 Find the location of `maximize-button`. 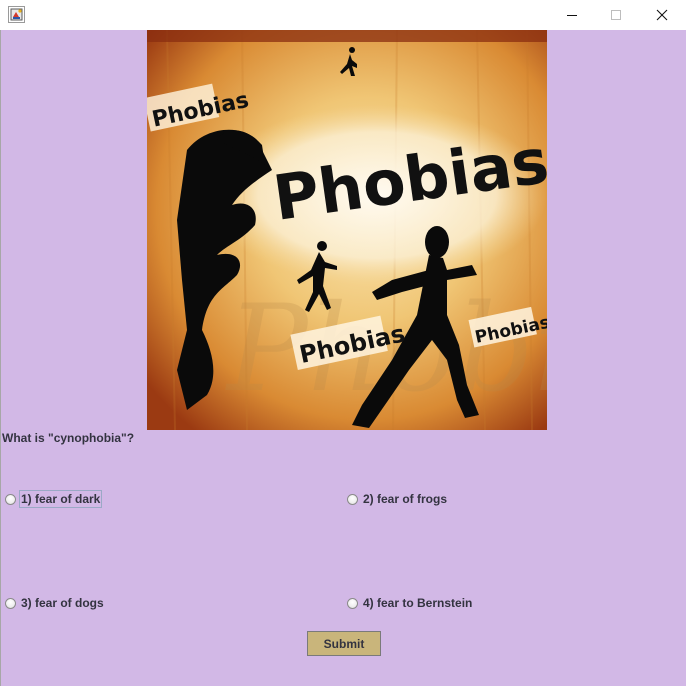

maximize-button is located at coordinates (616, 15).